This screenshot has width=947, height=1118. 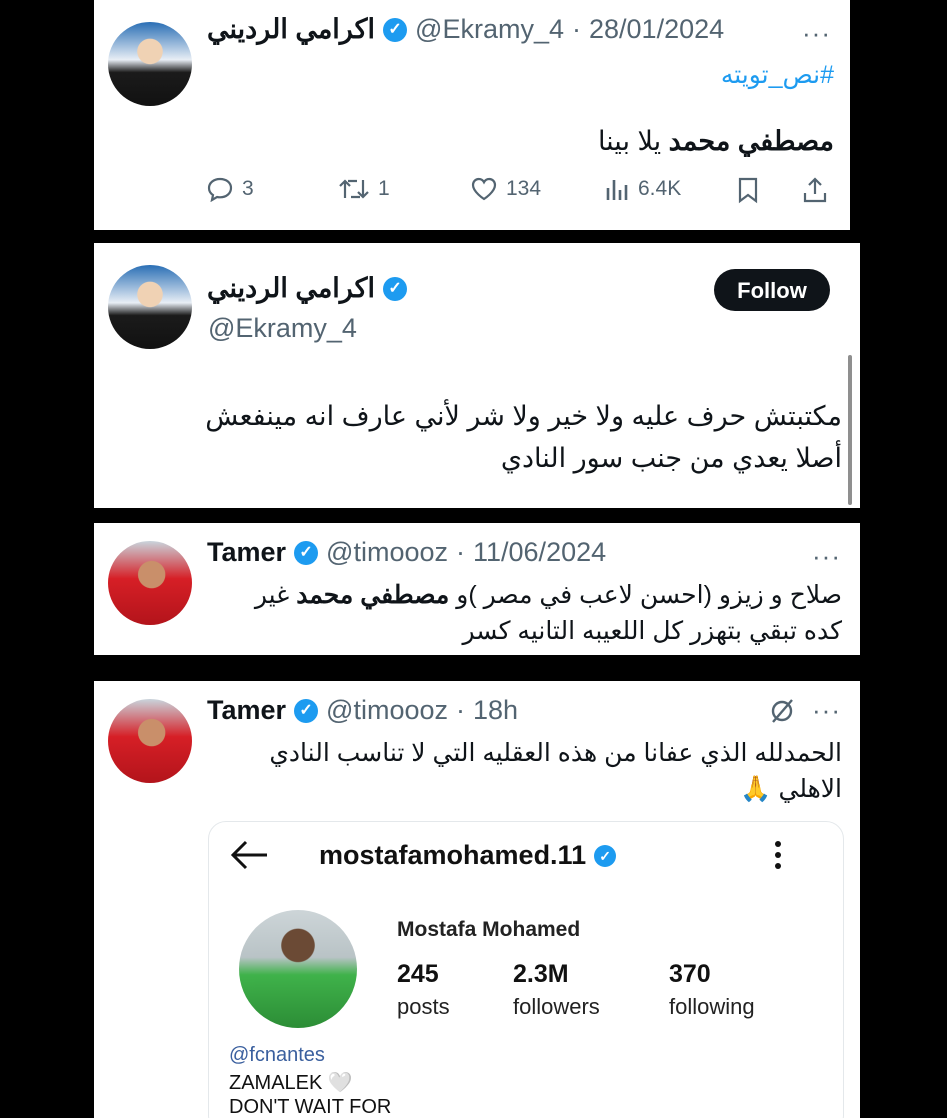 What do you see at coordinates (495, 710) in the screenshot?
I see `tweet-time: 18h` at bounding box center [495, 710].